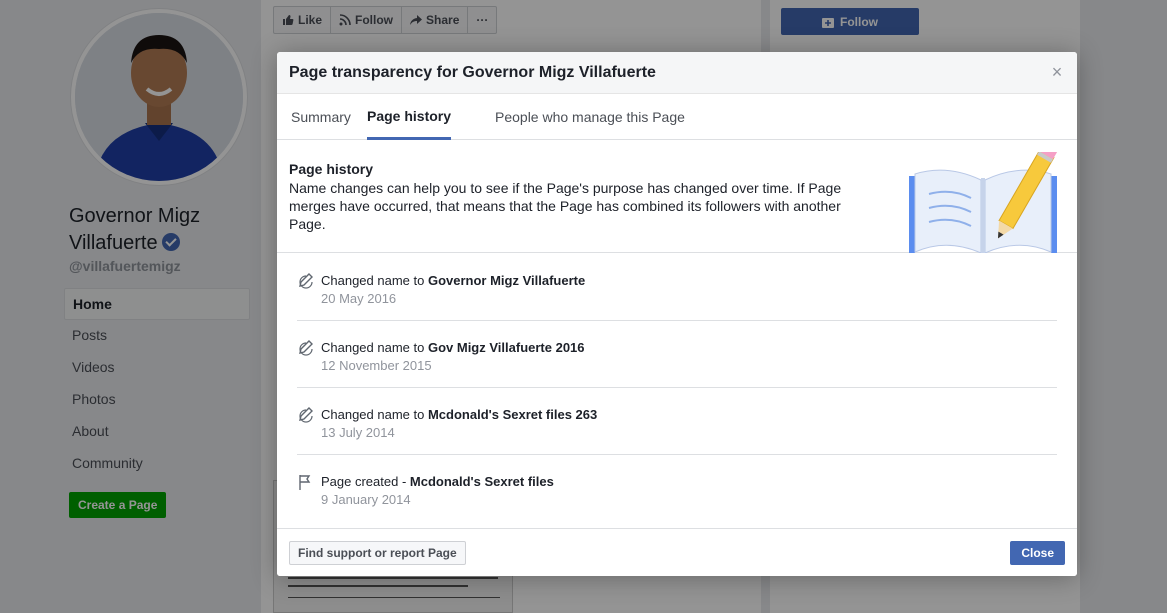  What do you see at coordinates (366, 499) in the screenshot?
I see `history-entry-date: 9 January 2014` at bounding box center [366, 499].